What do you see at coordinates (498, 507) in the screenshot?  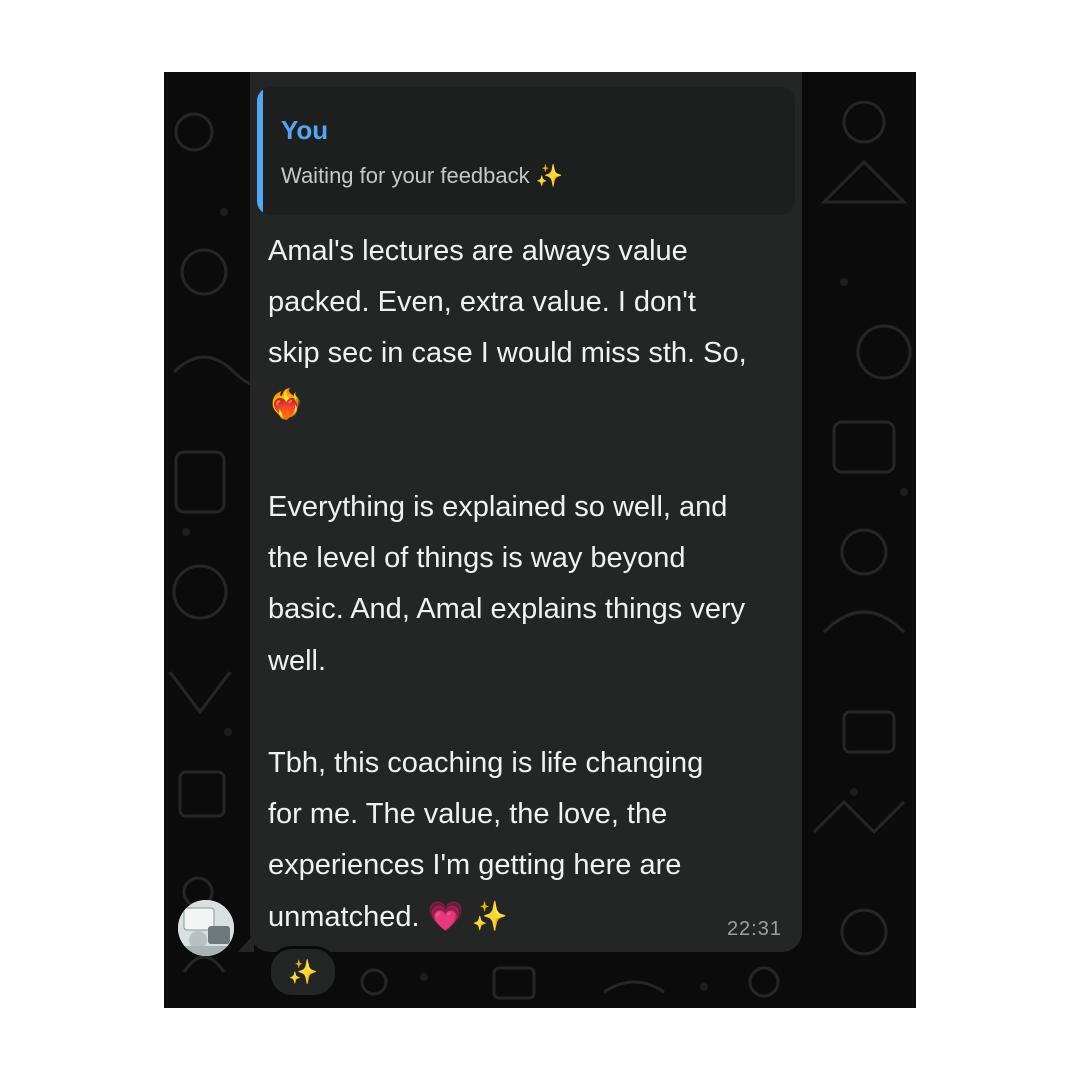 I see `message-line: Everything is explained so well, and` at bounding box center [498, 507].